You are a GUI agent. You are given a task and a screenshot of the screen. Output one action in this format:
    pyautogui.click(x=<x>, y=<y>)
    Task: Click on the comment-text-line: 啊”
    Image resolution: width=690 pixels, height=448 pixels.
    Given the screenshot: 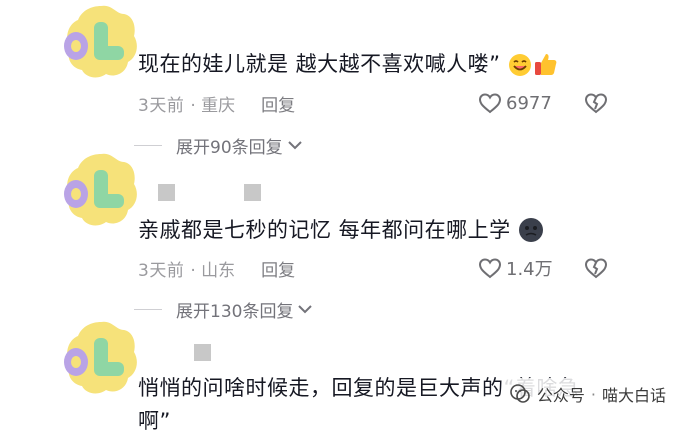 What is the action you would take?
    pyautogui.click(x=154, y=421)
    